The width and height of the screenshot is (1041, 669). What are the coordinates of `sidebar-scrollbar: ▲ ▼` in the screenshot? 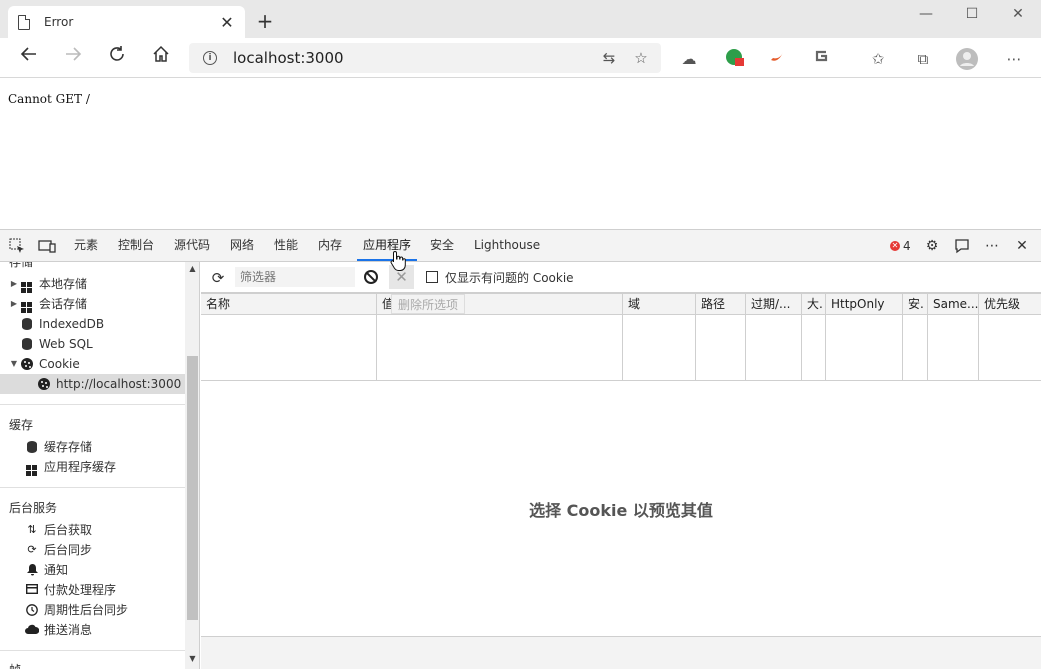 It's located at (192, 465).